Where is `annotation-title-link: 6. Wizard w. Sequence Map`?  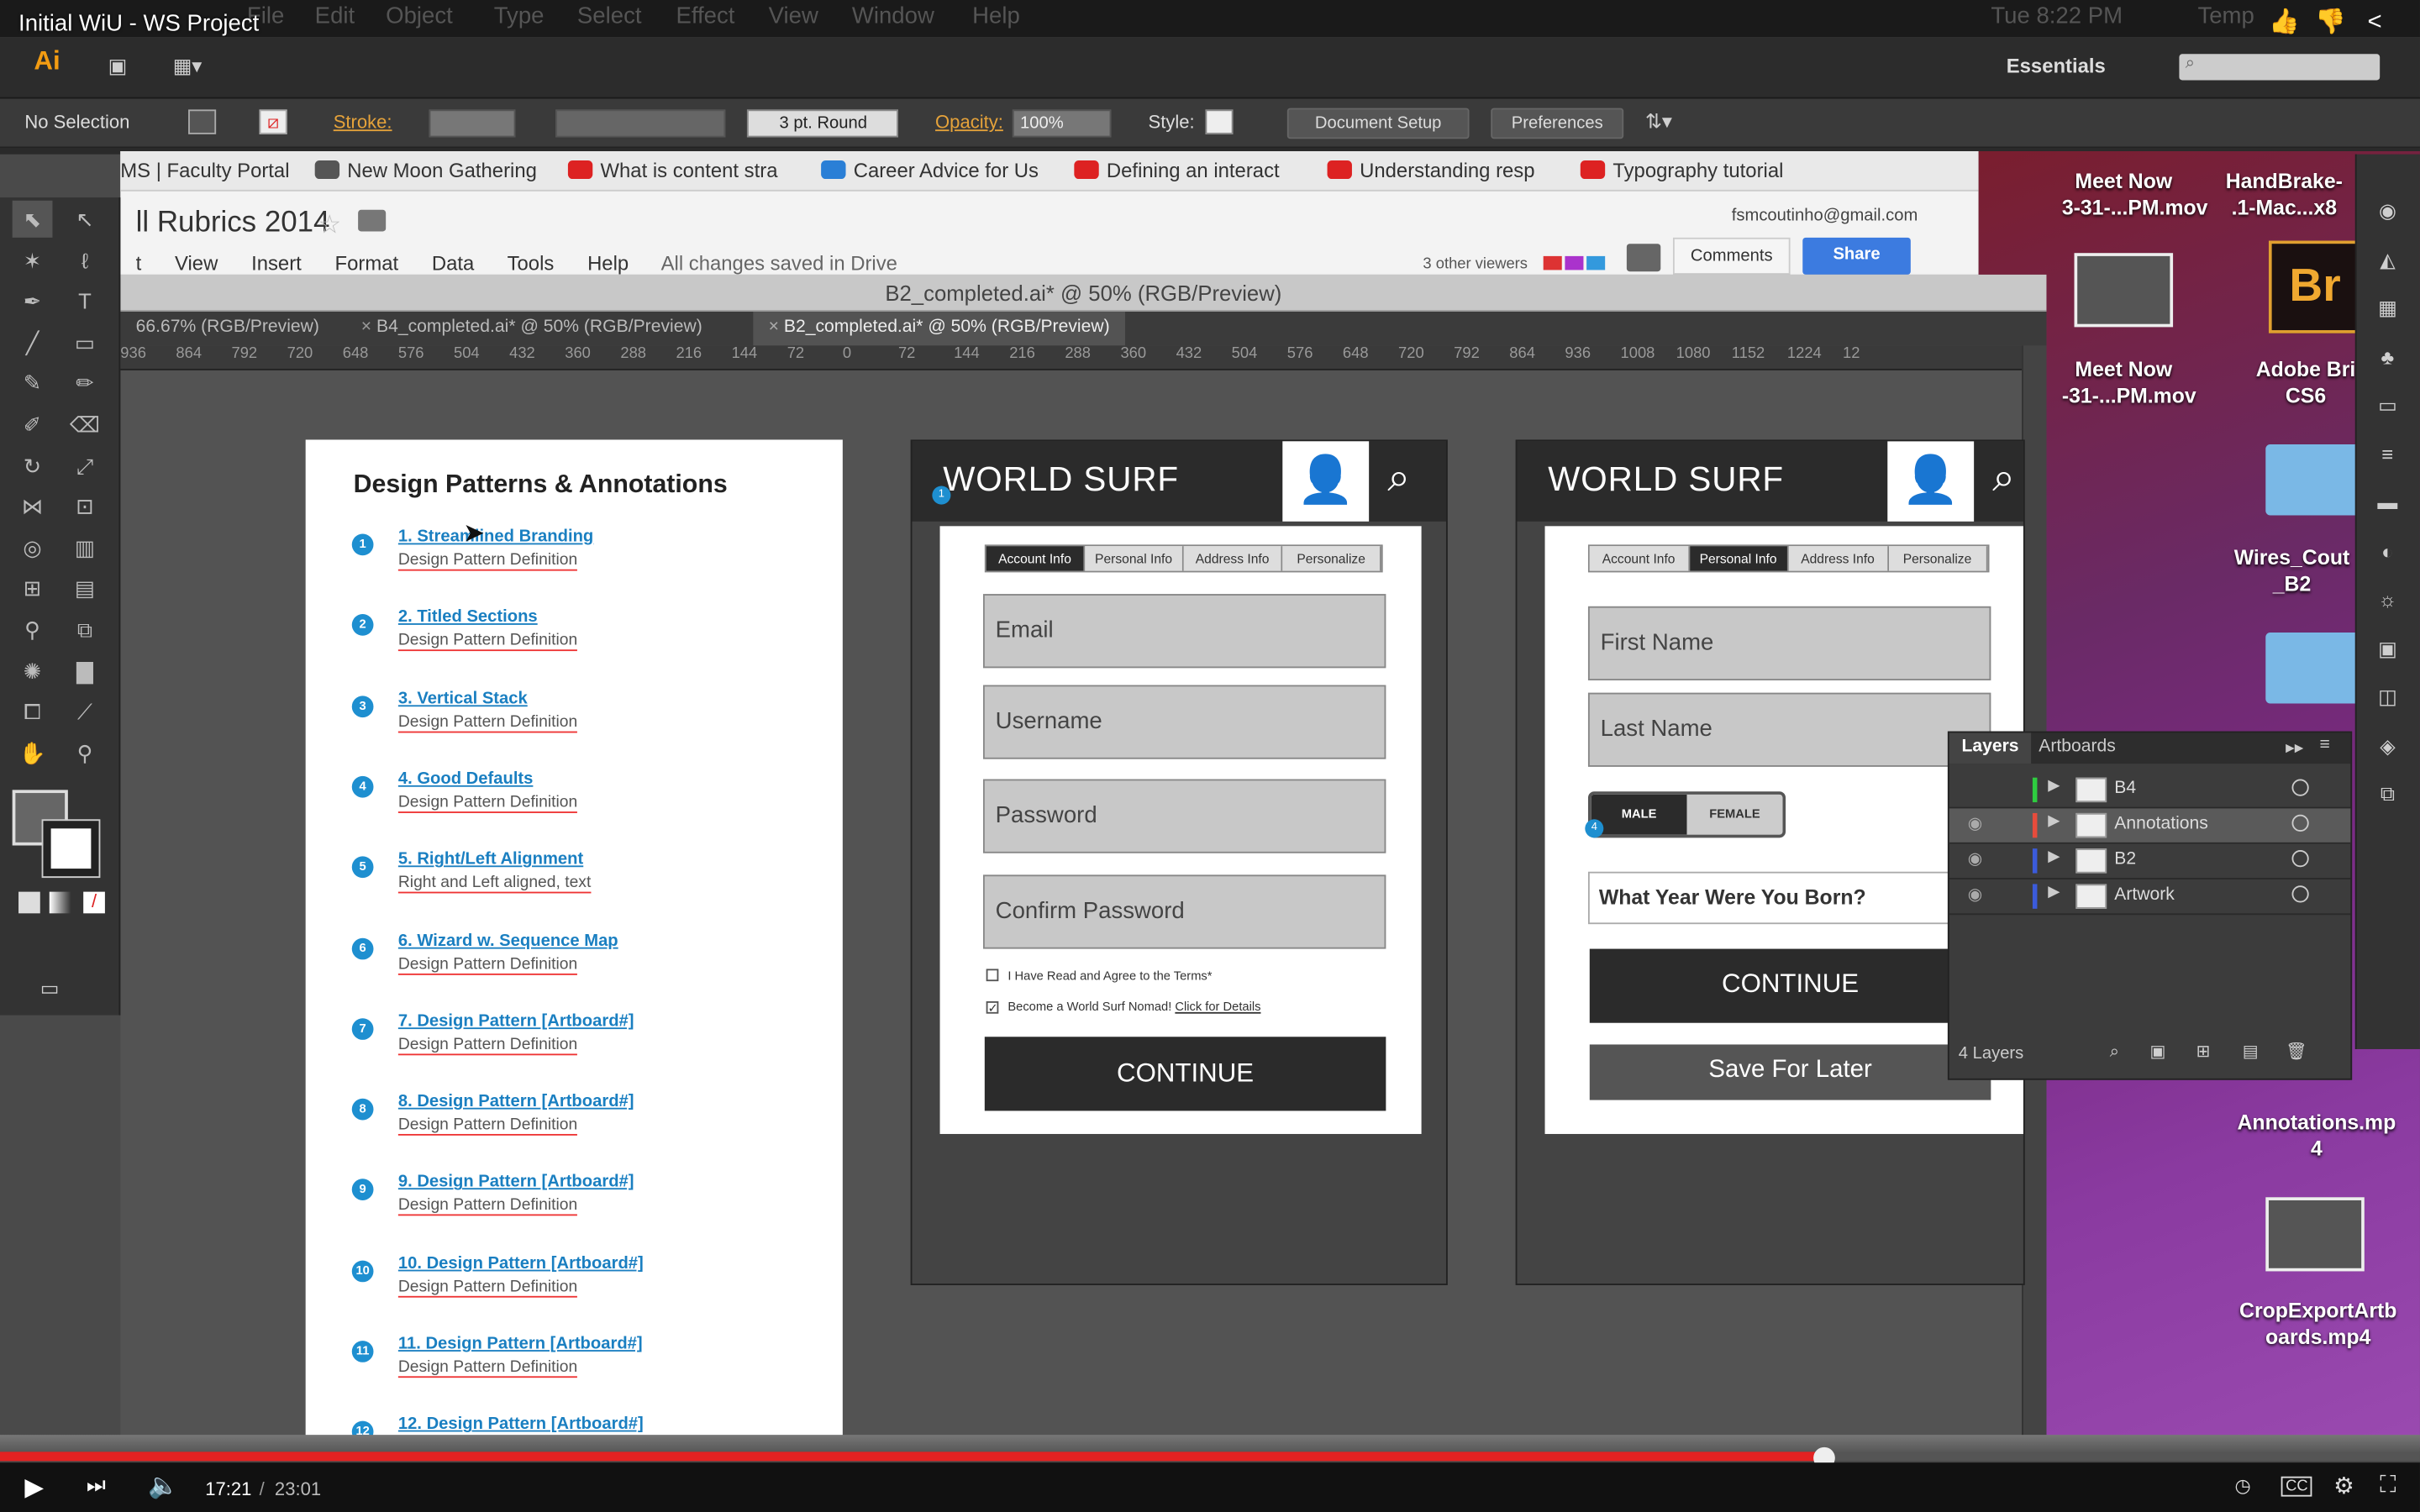
annotation-title-link: 6. Wizard w. Sequence Map is located at coordinates (508, 940).